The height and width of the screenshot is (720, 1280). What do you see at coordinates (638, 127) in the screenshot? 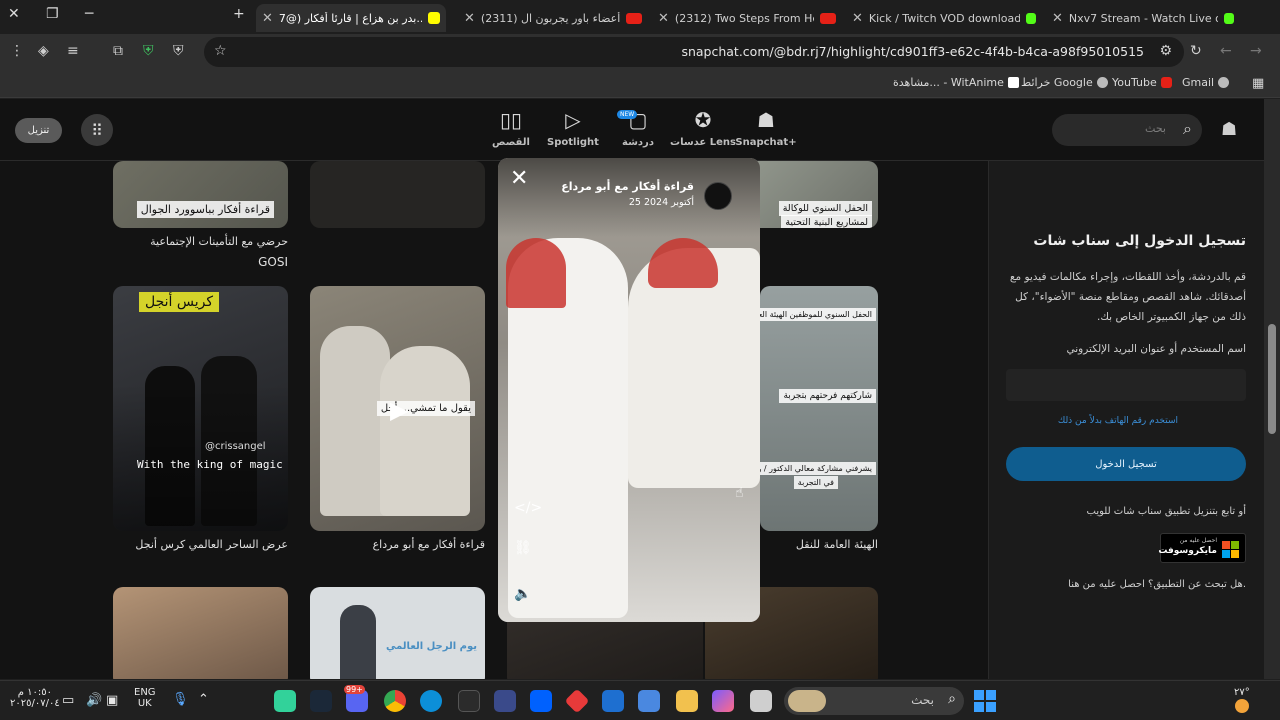
I see `nav-chat: ▢ دردشة` at bounding box center [638, 127].